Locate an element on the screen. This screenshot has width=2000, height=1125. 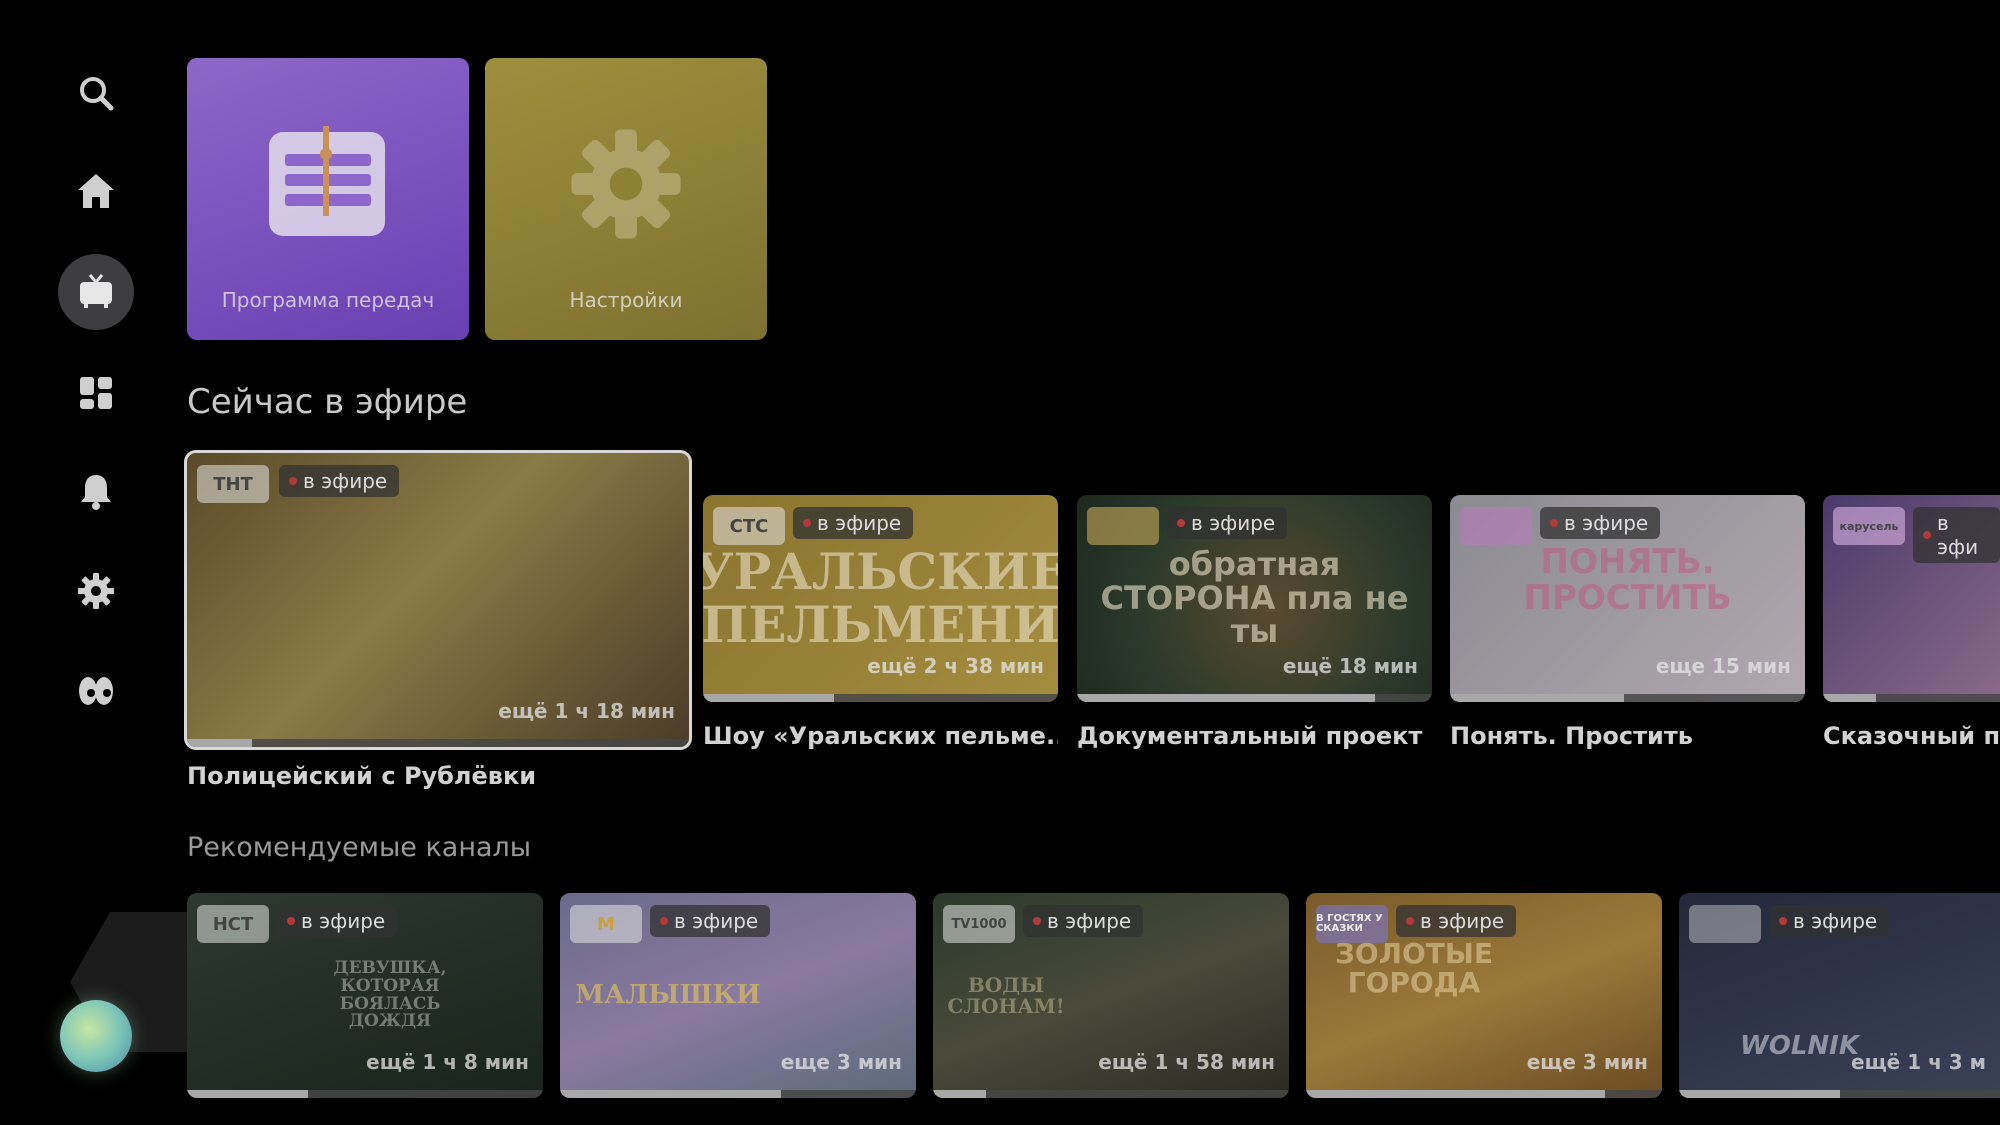
channel-logo: TV1000 is located at coordinates (979, 924).